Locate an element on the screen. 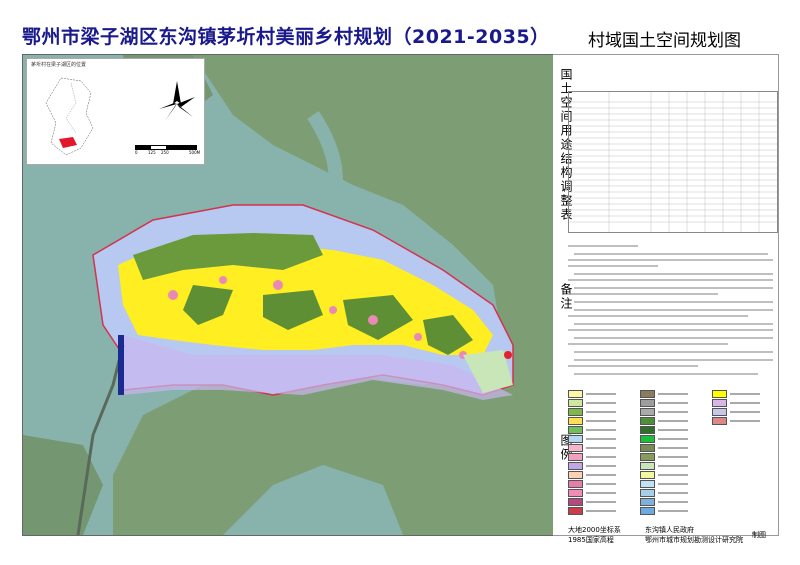 The image size is (800, 565). map-title: 鄂州市梁子湖区东沟镇茅圻村美丽乡村规划（2021-2035） is located at coordinates (286, 37).